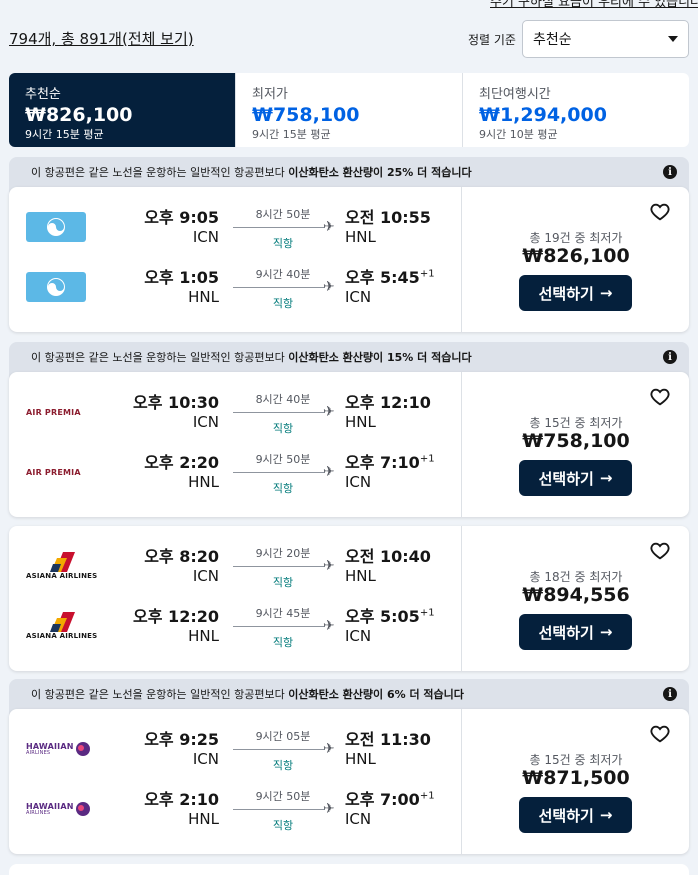  What do you see at coordinates (176, 616) in the screenshot?
I see `departure-time: 오후 12:20` at bounding box center [176, 616].